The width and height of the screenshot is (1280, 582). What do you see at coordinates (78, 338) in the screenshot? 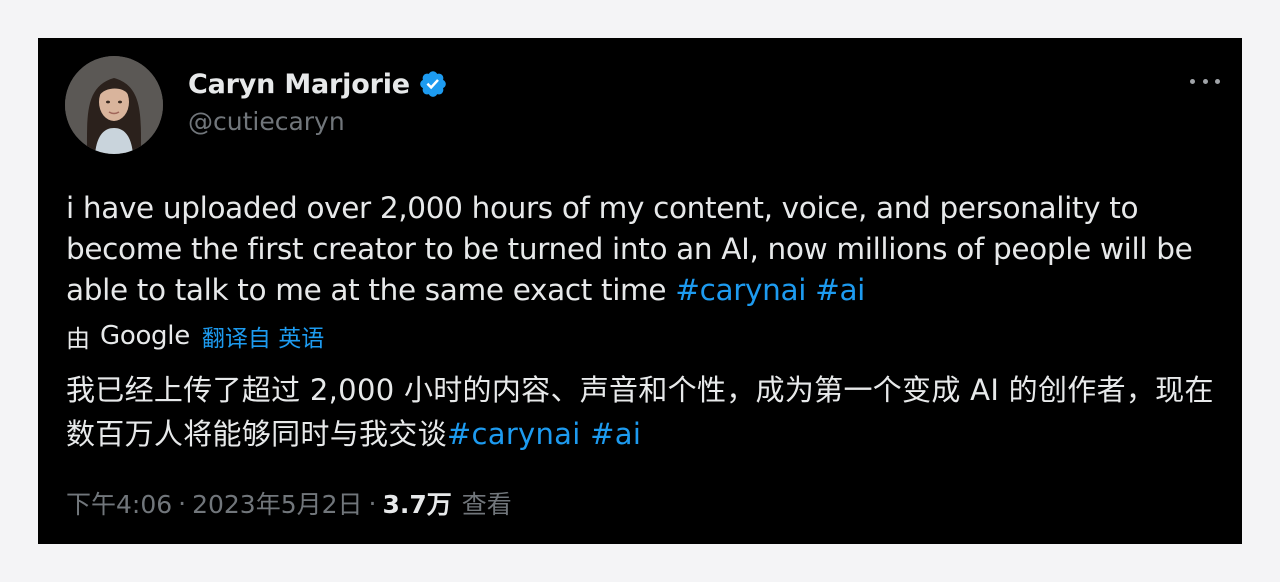
I see `by-label: 由` at bounding box center [78, 338].